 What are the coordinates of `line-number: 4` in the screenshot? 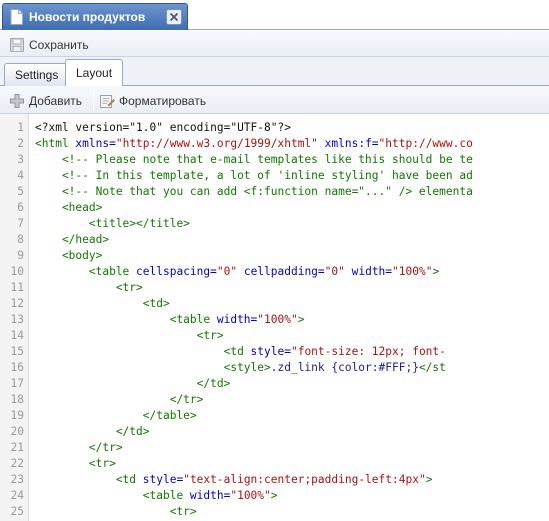 It's located at (20, 175).